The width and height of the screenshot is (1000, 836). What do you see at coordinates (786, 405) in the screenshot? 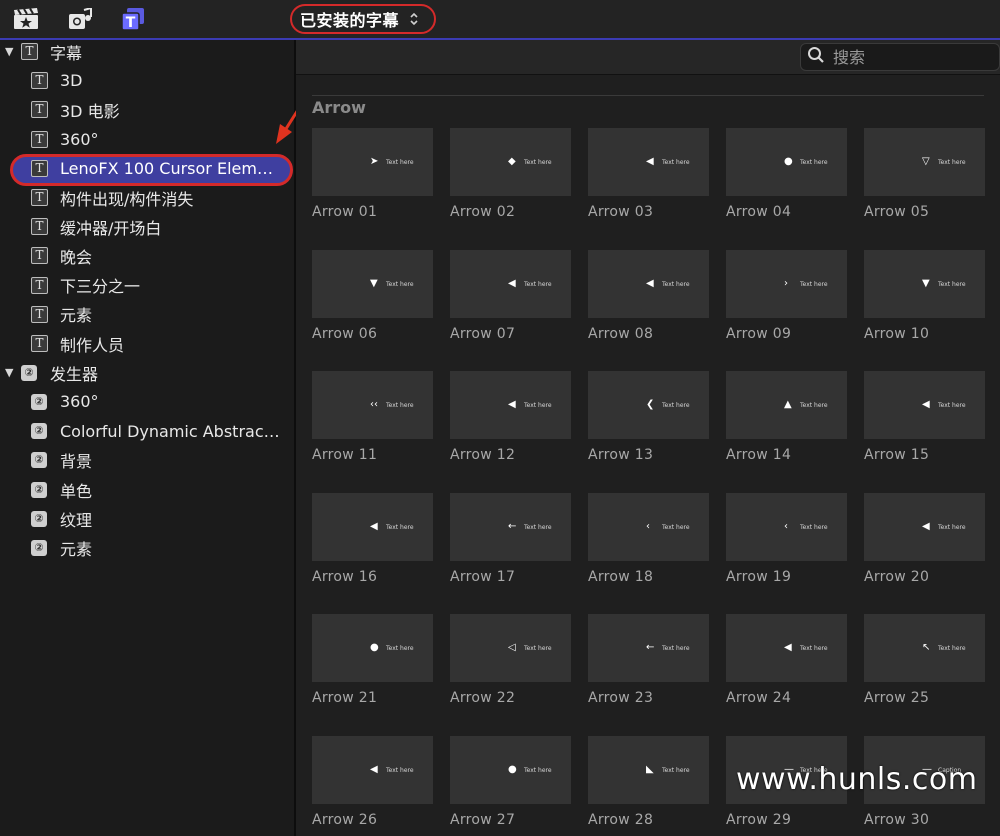
I see `effect-thumbnail: ▲ Text here` at bounding box center [786, 405].